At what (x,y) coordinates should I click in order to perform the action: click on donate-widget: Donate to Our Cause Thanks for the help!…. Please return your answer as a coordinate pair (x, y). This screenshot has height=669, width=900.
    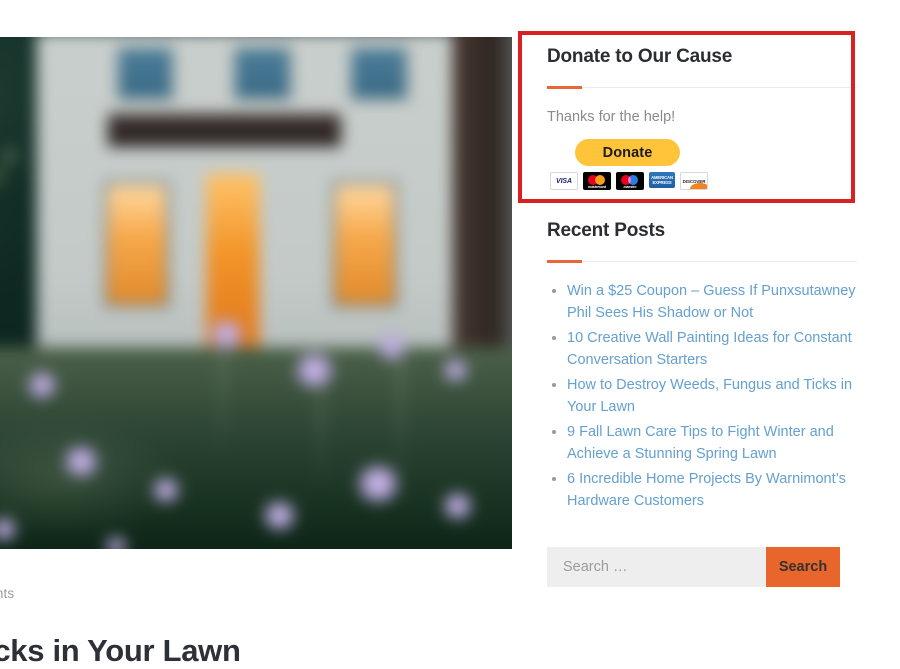
    Looking at the image, I should click on (702, 118).